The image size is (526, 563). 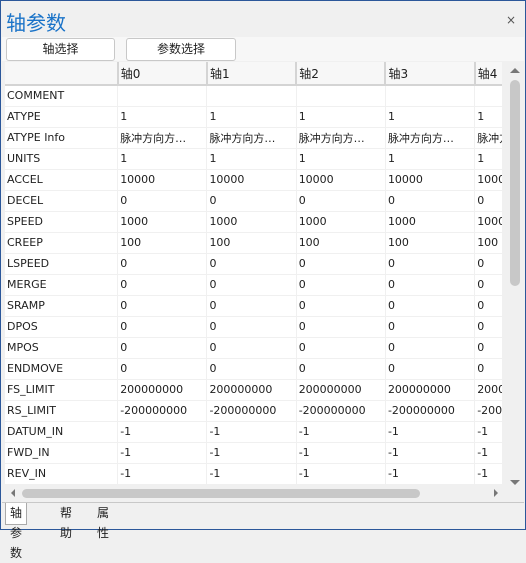 I want to click on horizontal-scrollbar, so click(x=253, y=493).